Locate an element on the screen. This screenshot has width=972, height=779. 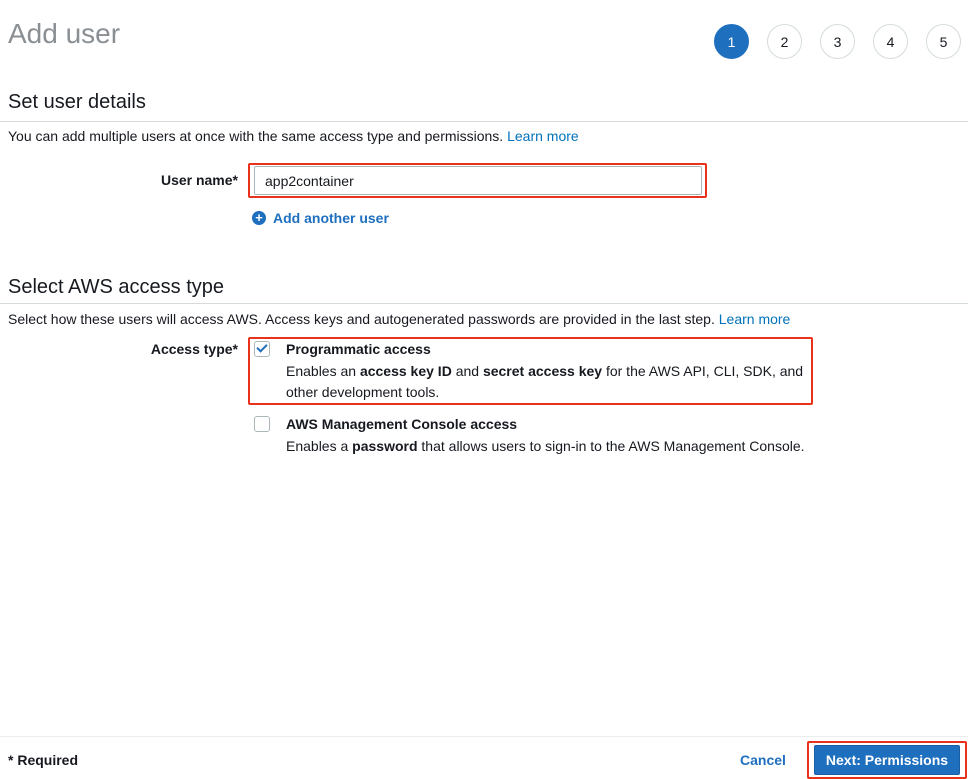
wizard-steps: 1 2 3 4 5 is located at coordinates (837, 41).